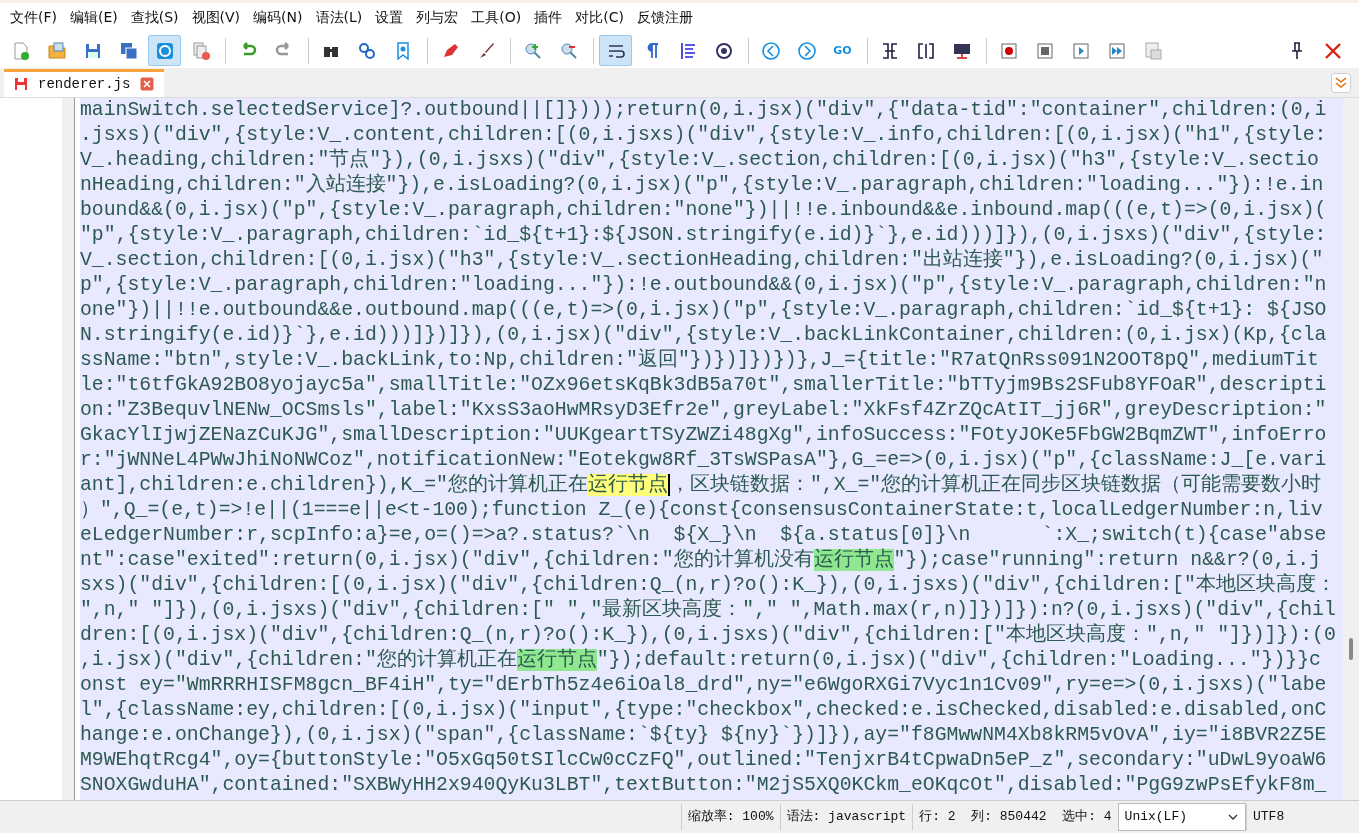  I want to click on line-ending-dropdown: Unix(LF), so click(1181, 817).